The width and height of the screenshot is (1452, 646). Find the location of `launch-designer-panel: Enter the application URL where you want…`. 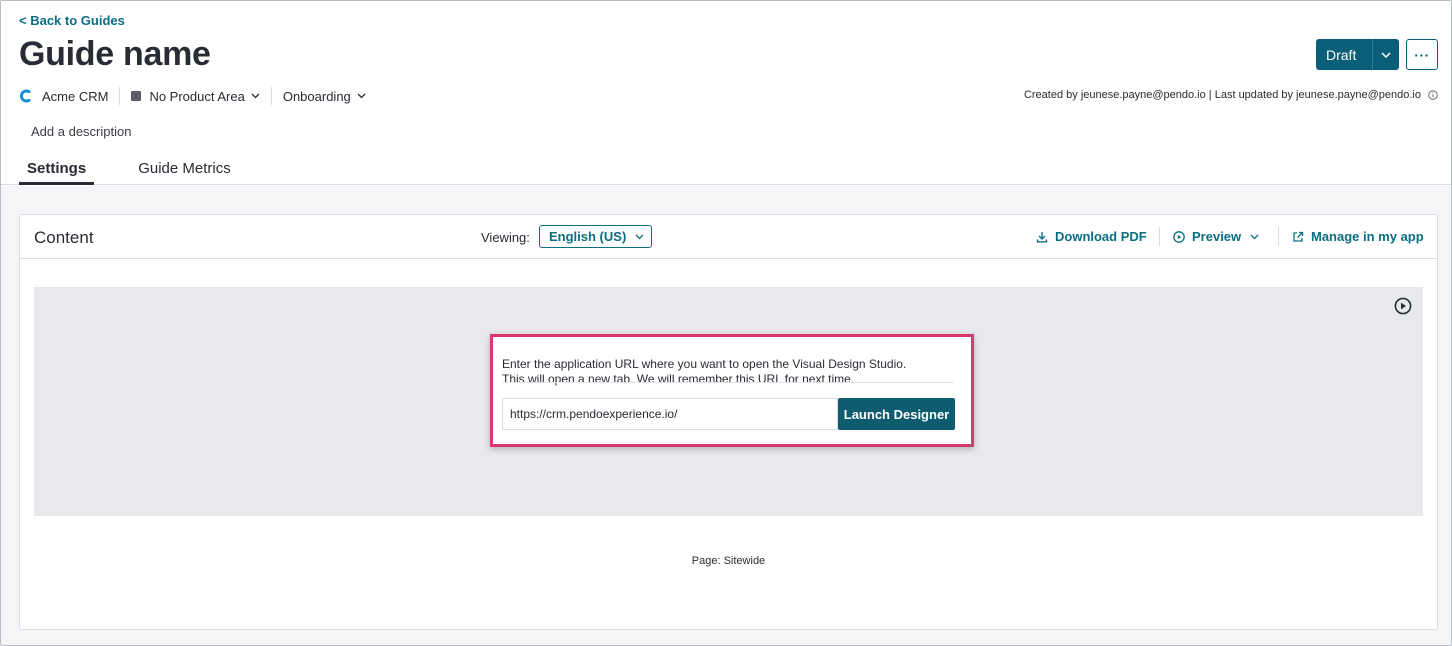

launch-designer-panel: Enter the application URL where you want… is located at coordinates (732, 390).